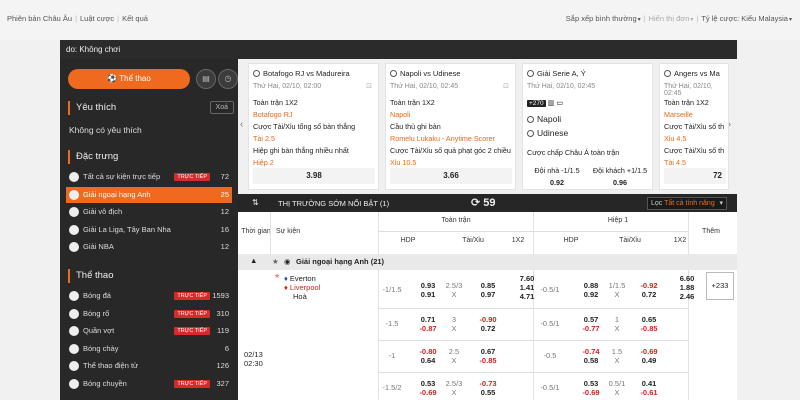  I want to click on collapse-icon: ▲, so click(253, 260).